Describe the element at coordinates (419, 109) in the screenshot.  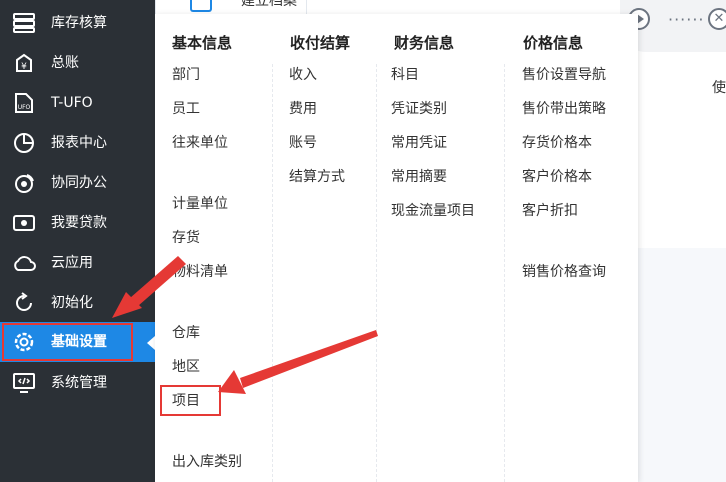
I see `menu-item-voucher-type: 凭证类别` at that location.